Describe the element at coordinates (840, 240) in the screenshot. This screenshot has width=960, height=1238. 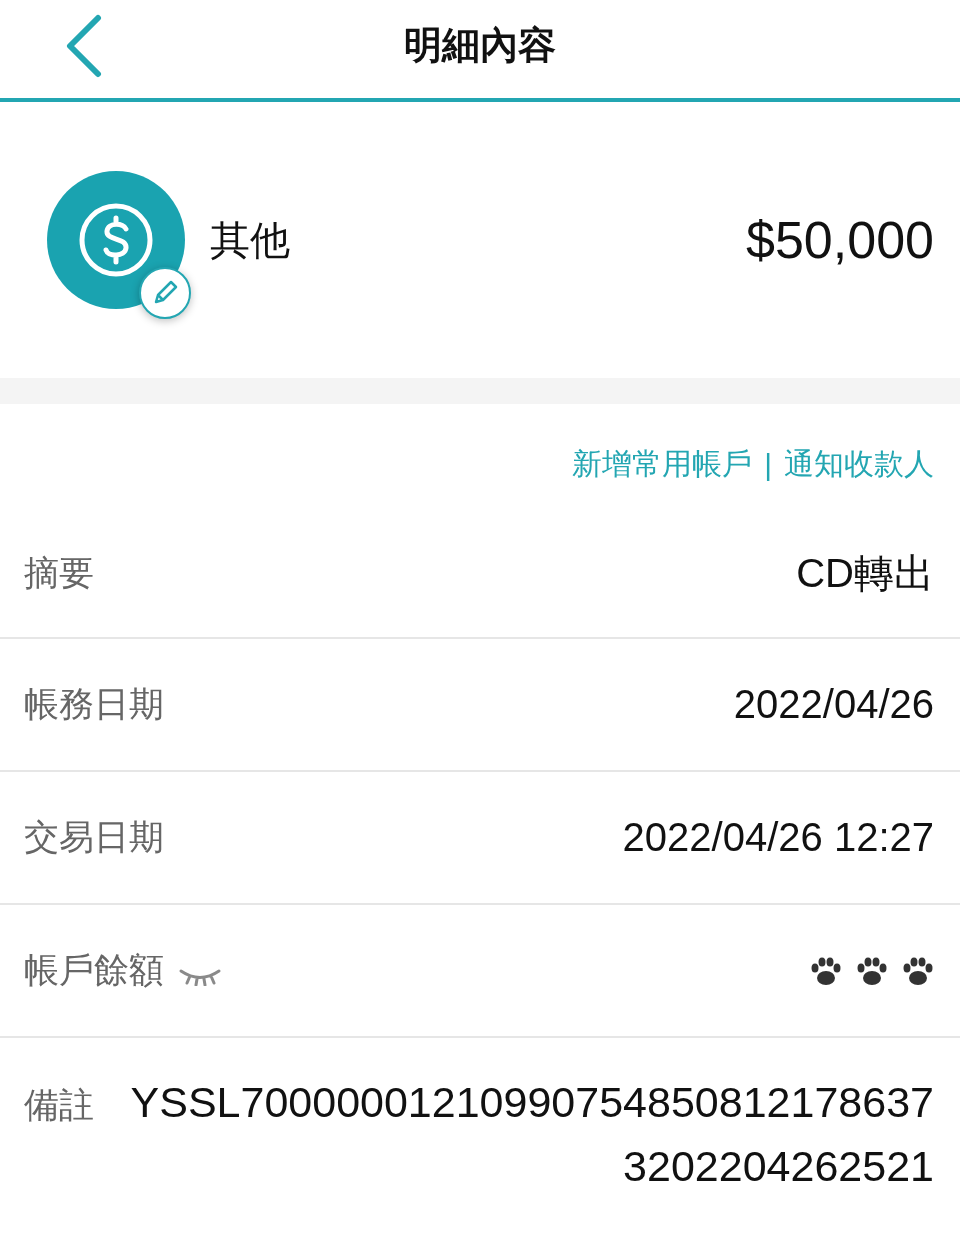
I see `amount-value: $50,000` at that location.